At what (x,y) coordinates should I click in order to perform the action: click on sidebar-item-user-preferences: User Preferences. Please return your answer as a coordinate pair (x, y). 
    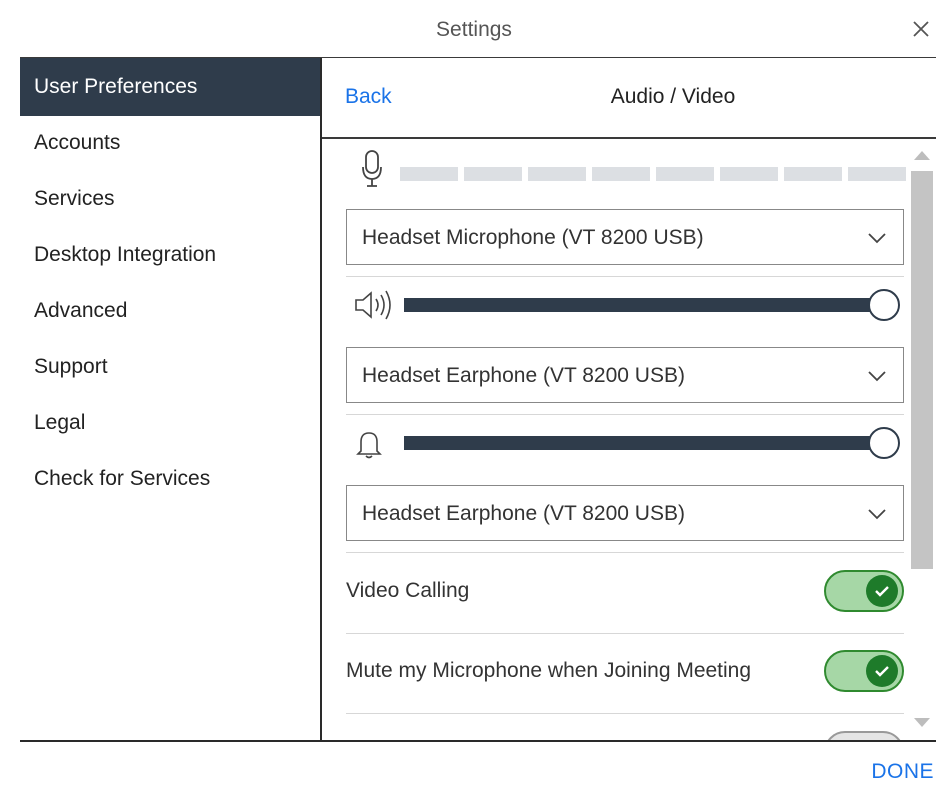
    Looking at the image, I should click on (170, 87).